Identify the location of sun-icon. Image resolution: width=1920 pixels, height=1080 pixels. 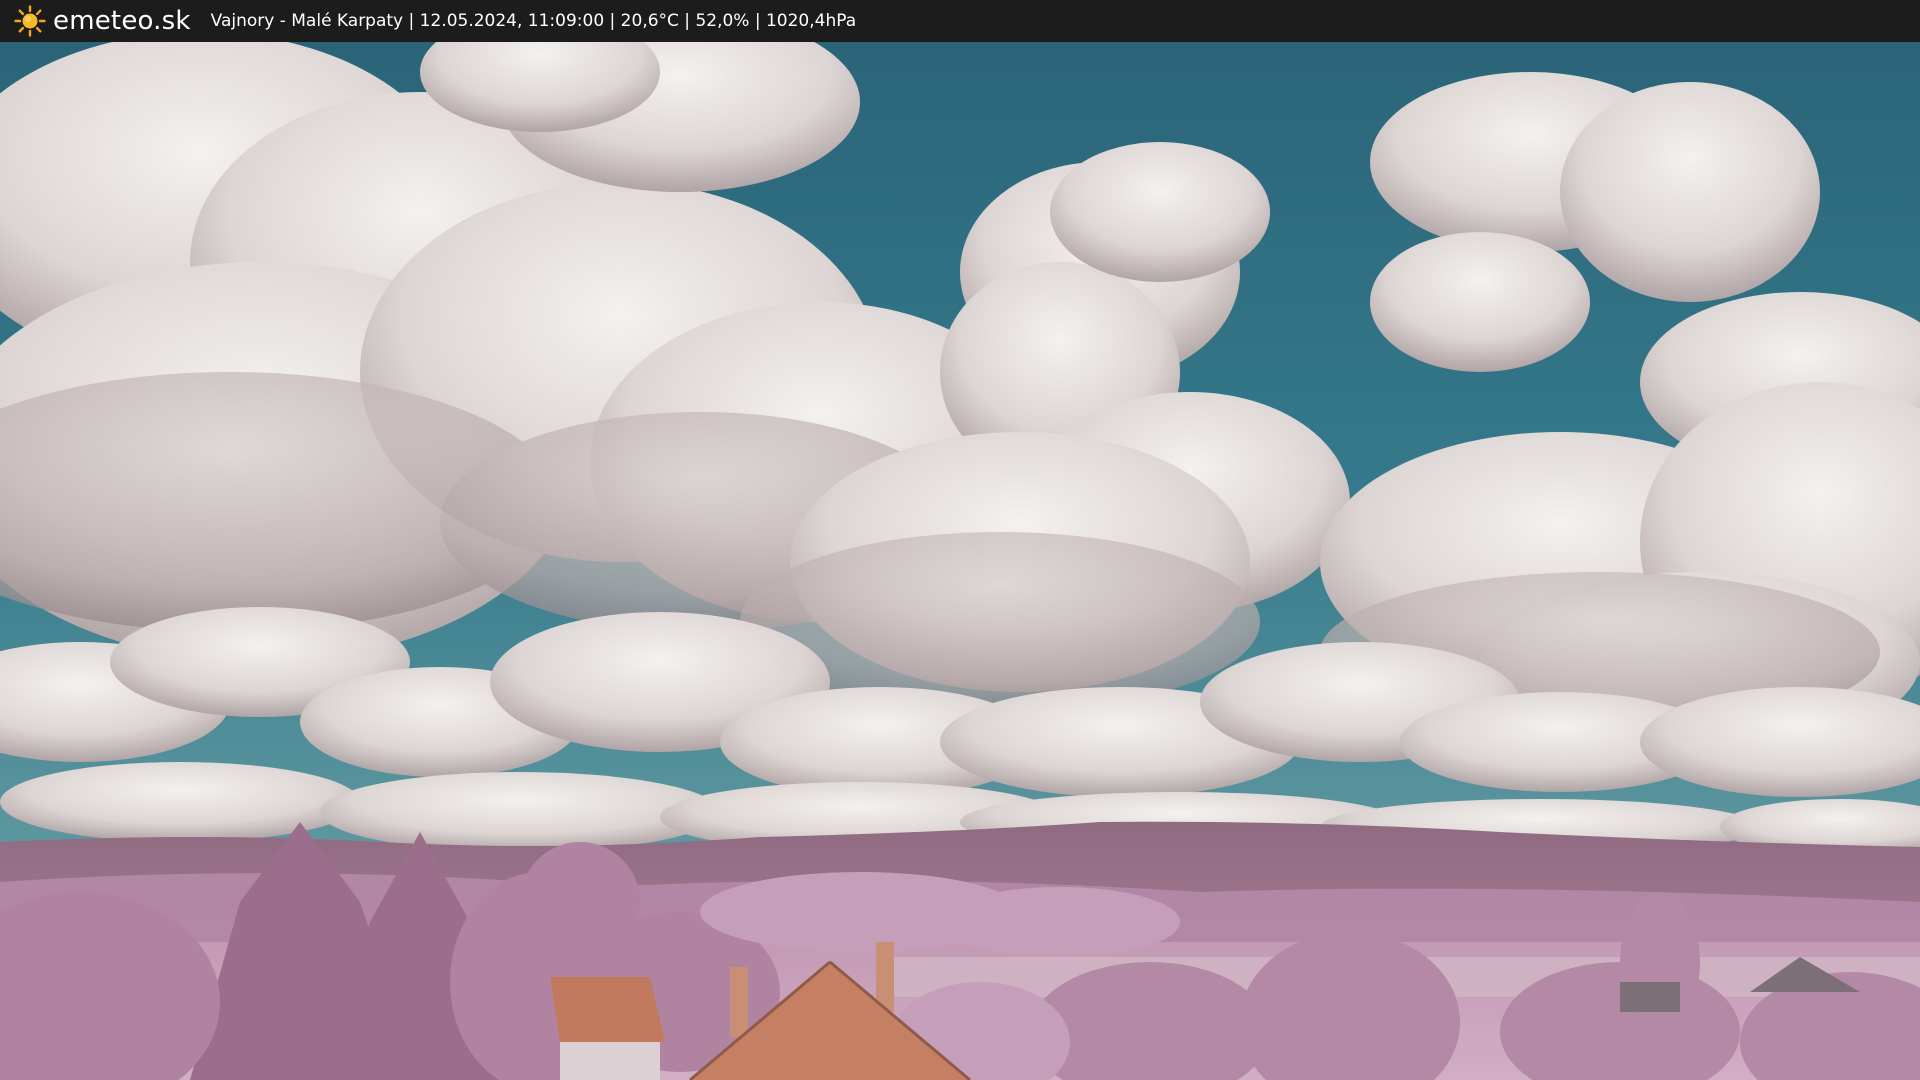
(30, 21).